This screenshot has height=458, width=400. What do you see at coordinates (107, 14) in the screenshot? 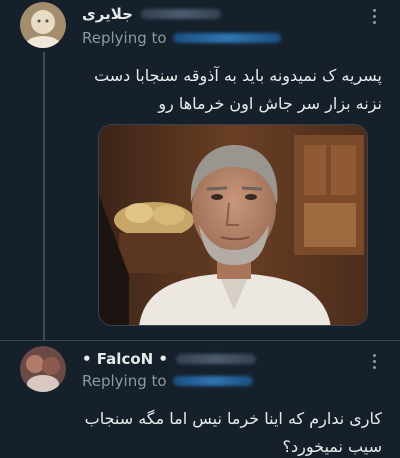
I see `display-name: جلایری` at bounding box center [107, 14].